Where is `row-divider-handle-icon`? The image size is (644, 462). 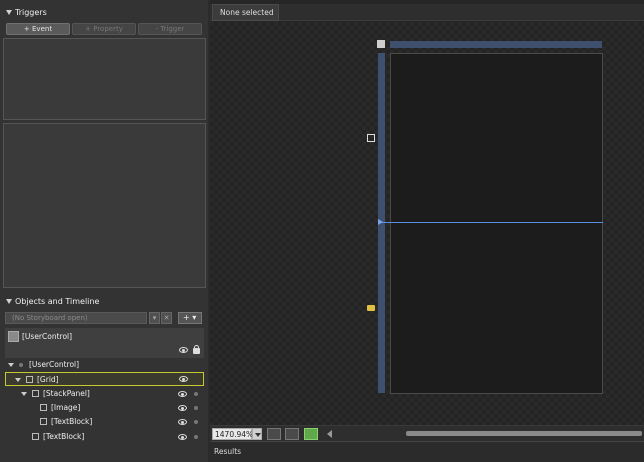 row-divider-handle-icon is located at coordinates (380, 222).